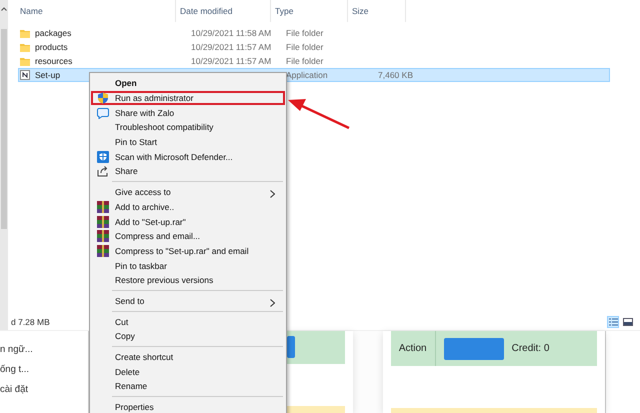 The height and width of the screenshot is (413, 640). Describe the element at coordinates (188, 127) in the screenshot. I see `menu-item: Troubleshoot compatibility` at that location.